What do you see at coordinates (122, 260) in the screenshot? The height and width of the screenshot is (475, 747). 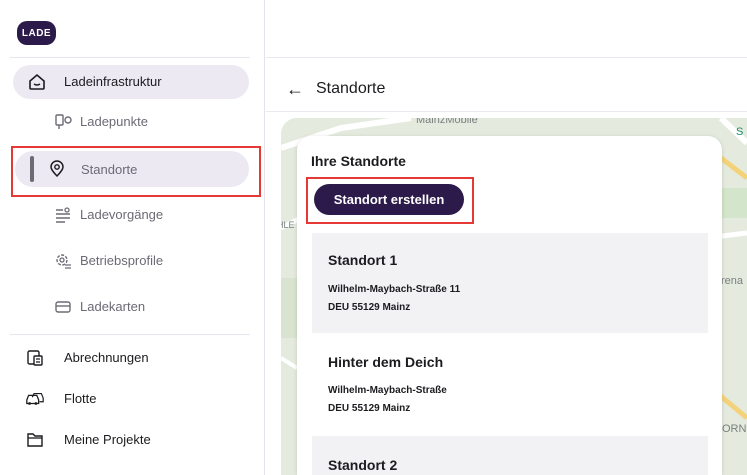 I see `sidebar-item-label: Betriebsprofile` at bounding box center [122, 260].